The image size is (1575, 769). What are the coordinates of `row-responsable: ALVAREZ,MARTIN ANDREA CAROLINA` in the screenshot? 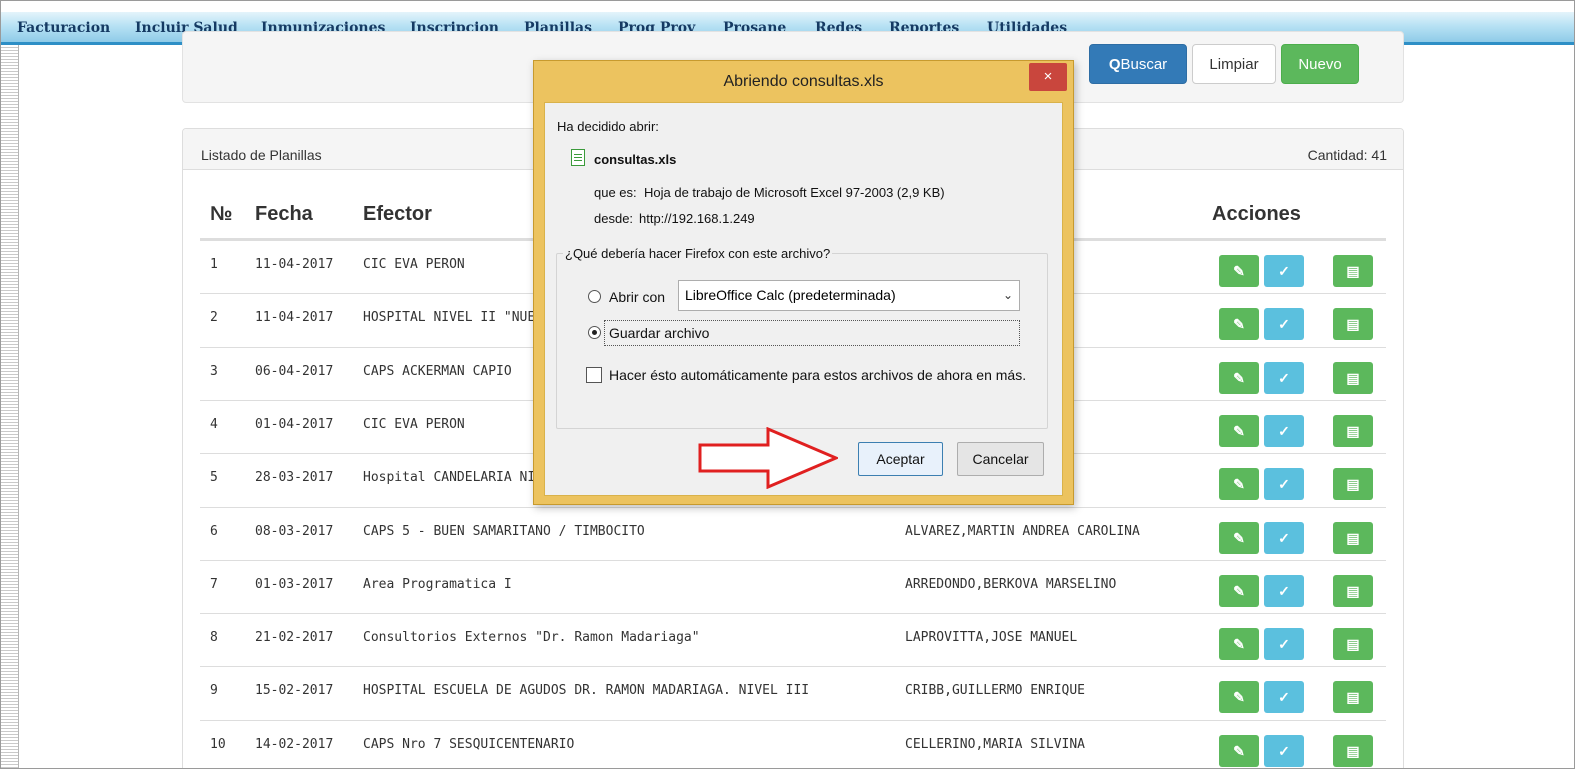 It's located at (1022, 531).